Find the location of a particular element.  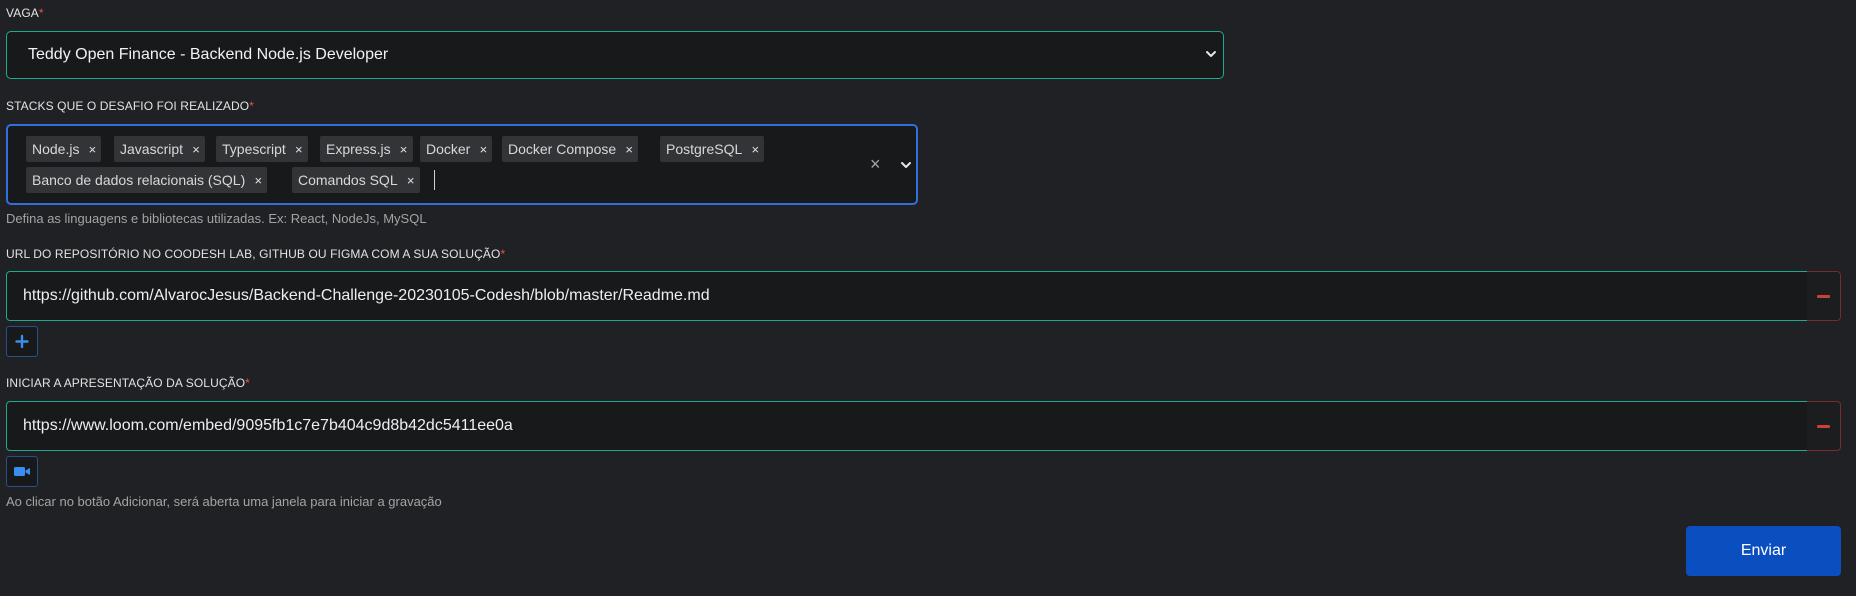

stack-tag: Express.js × is located at coordinates (366, 149).